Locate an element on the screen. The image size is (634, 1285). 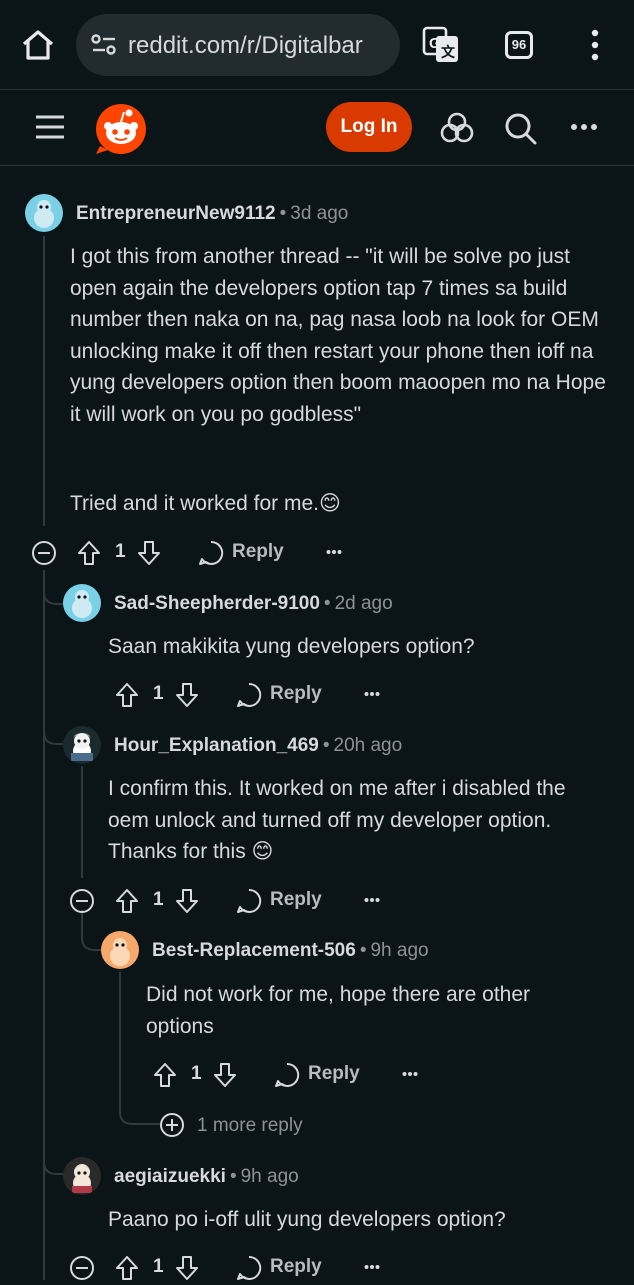
username: aegiaizuekki is located at coordinates (170, 1176).